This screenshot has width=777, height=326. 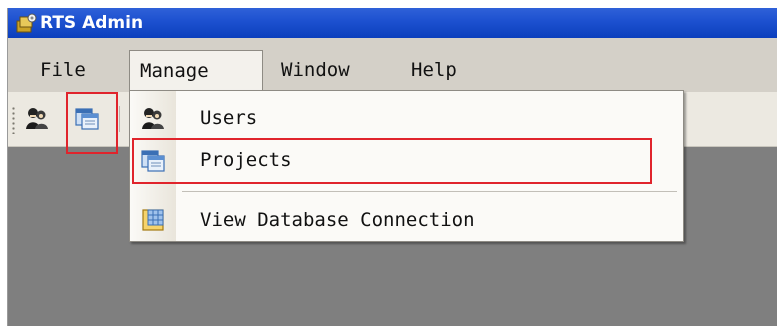 What do you see at coordinates (92, 123) in the screenshot?
I see `toolbar-projects-highlight` at bounding box center [92, 123].